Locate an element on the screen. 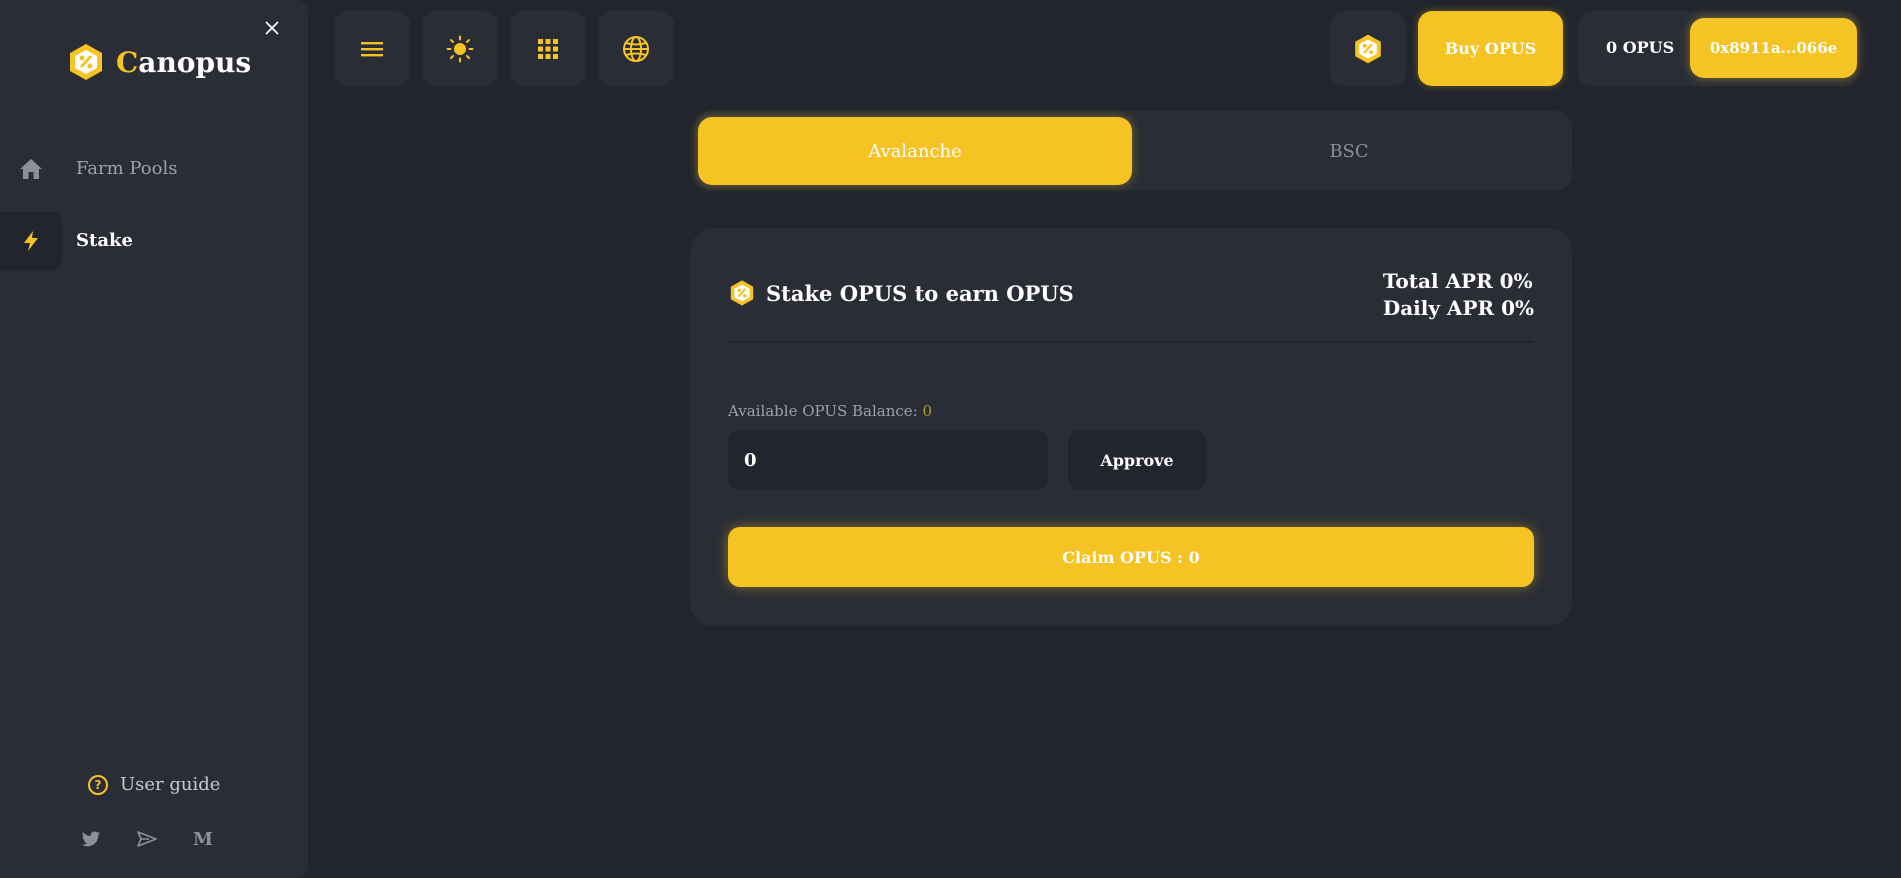 This screenshot has height=878, width=1901. home-icon is located at coordinates (31, 169).